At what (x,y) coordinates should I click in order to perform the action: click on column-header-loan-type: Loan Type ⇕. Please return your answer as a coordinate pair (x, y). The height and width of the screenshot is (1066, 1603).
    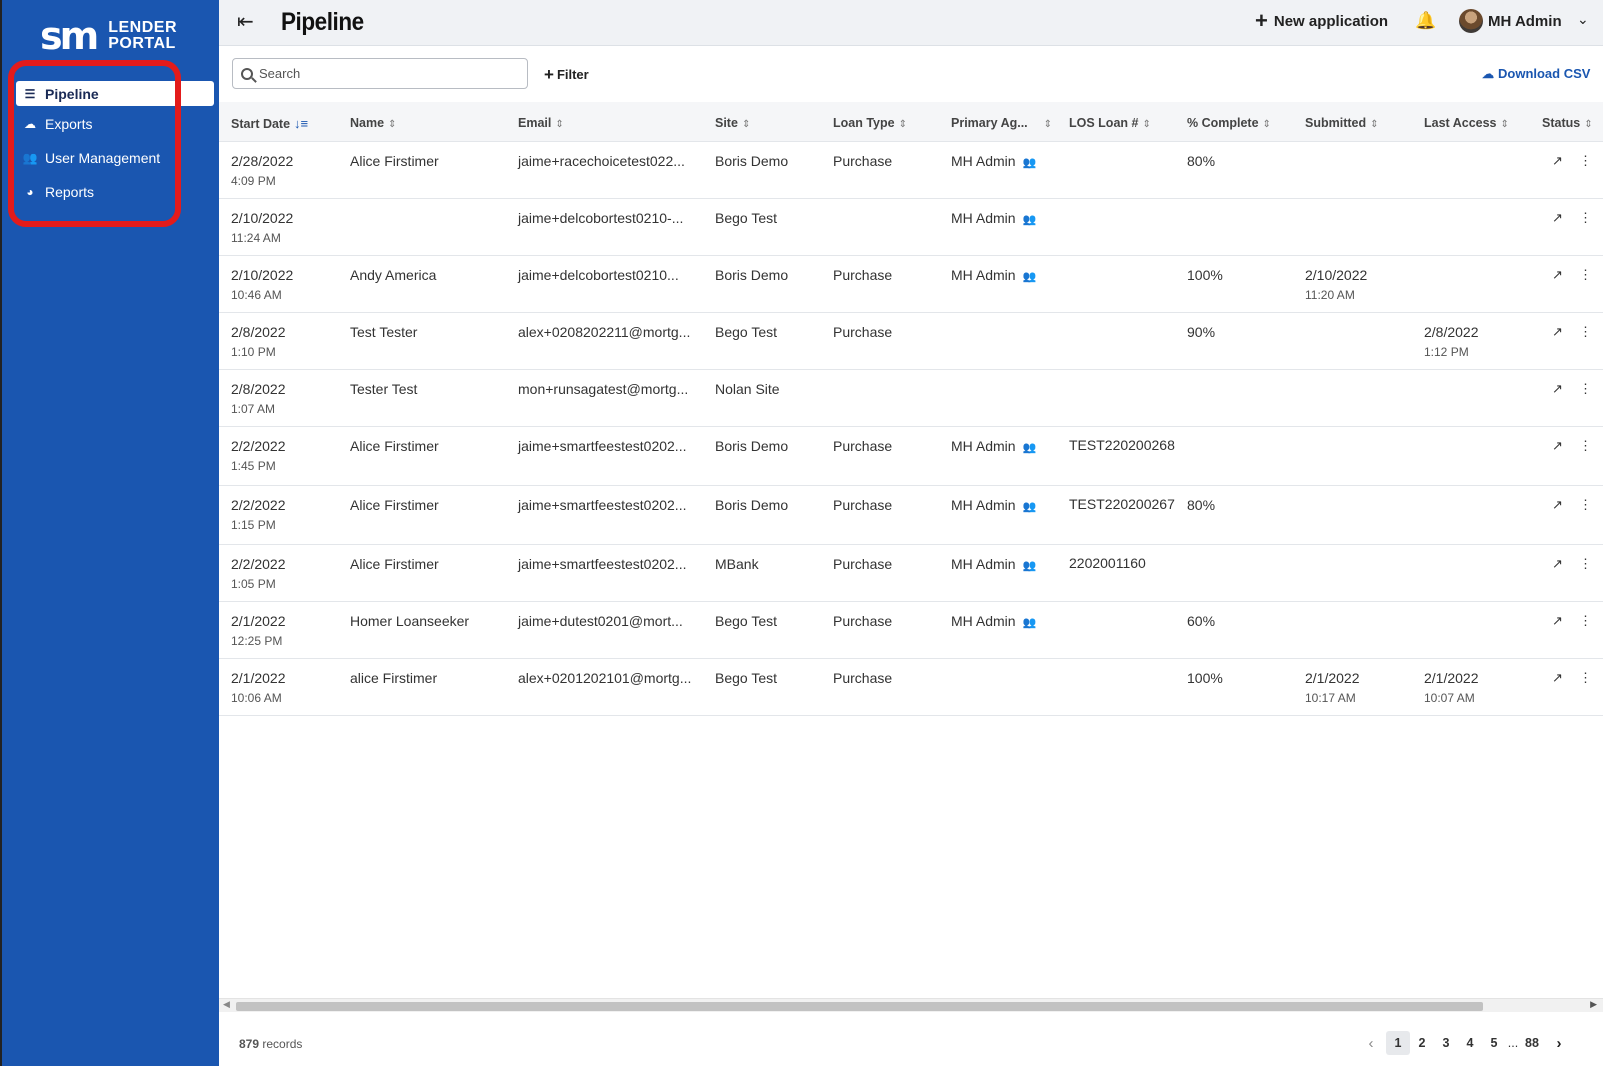
    Looking at the image, I should click on (870, 123).